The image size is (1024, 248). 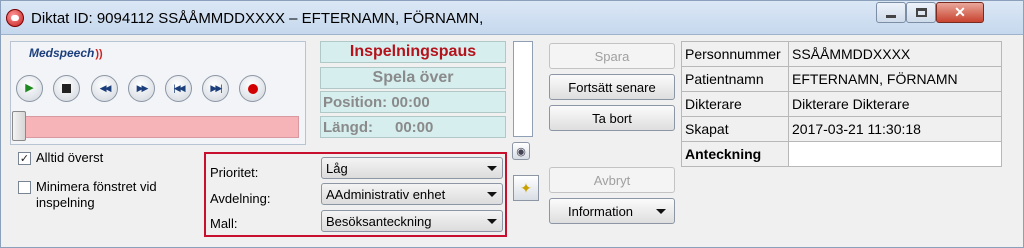 What do you see at coordinates (412, 168) in the screenshot?
I see `priority-select: Låg` at bounding box center [412, 168].